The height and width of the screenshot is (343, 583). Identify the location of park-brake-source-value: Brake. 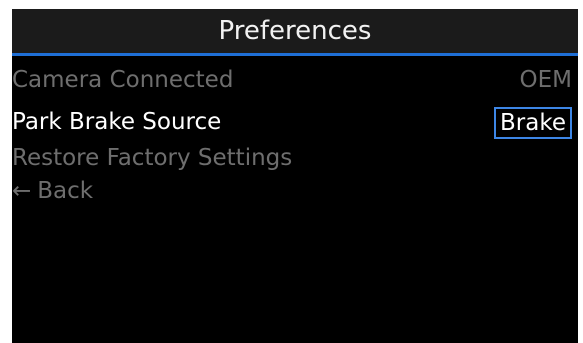
(533, 123).